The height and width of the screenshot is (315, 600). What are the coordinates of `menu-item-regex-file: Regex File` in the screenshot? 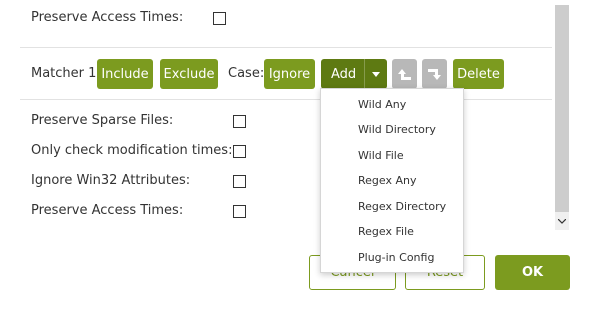 It's located at (386, 232).